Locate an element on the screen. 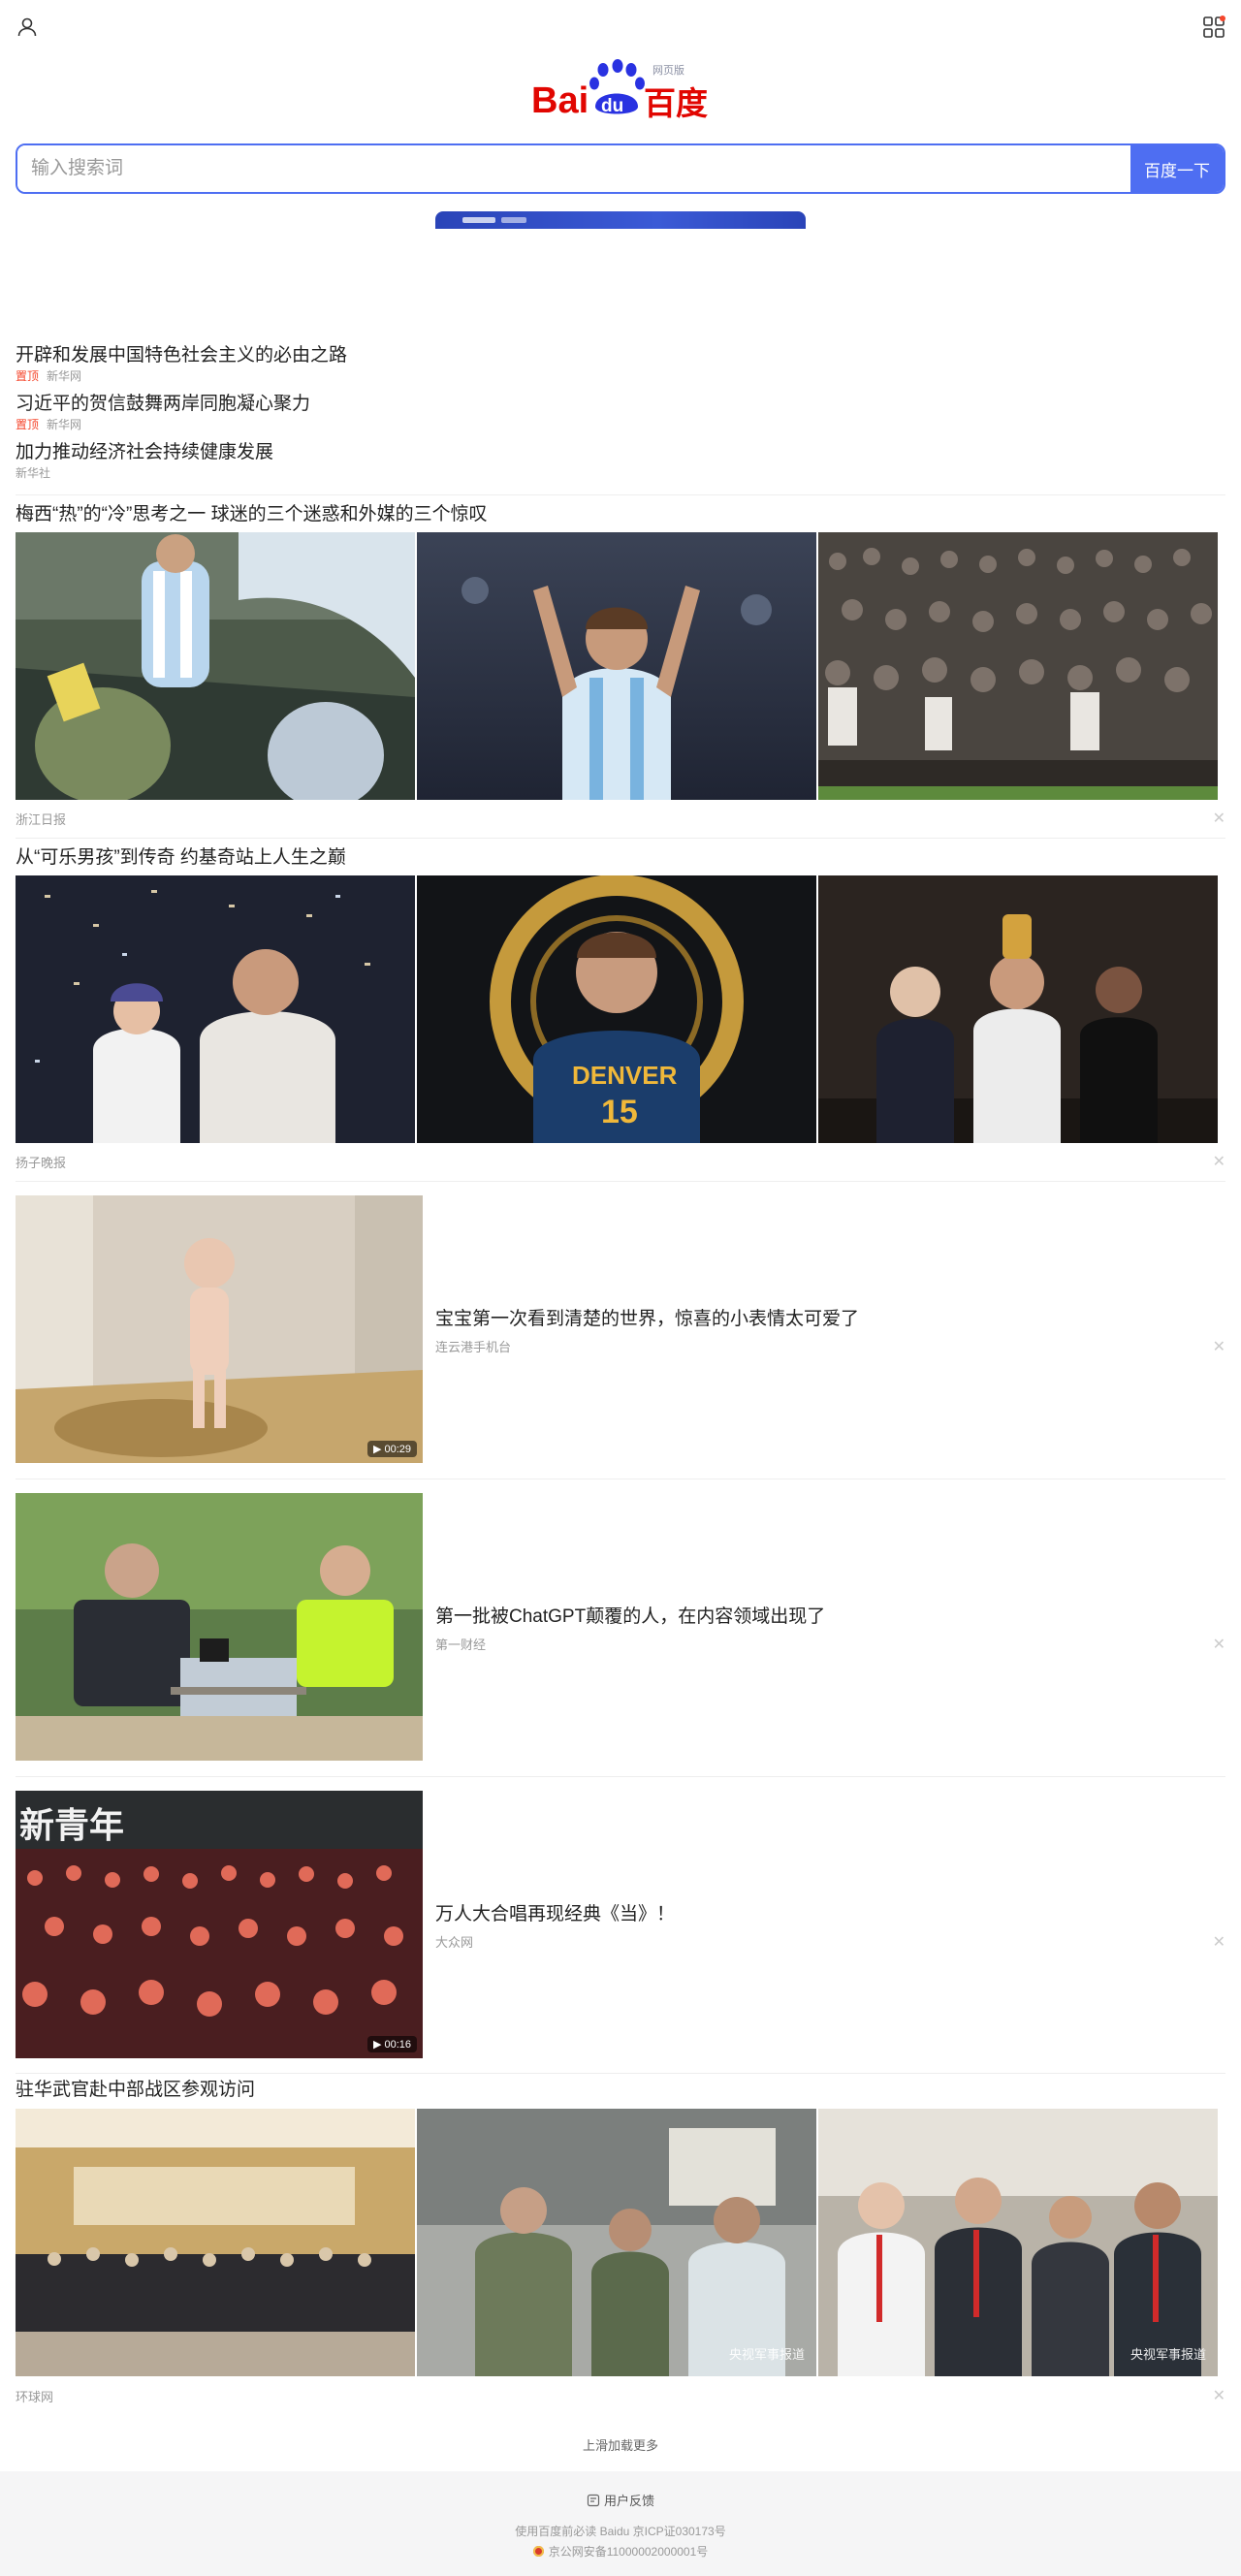 This screenshot has height=2576, width=1241. video-duration-badge: ▶ 00:16 is located at coordinates (391, 2044).